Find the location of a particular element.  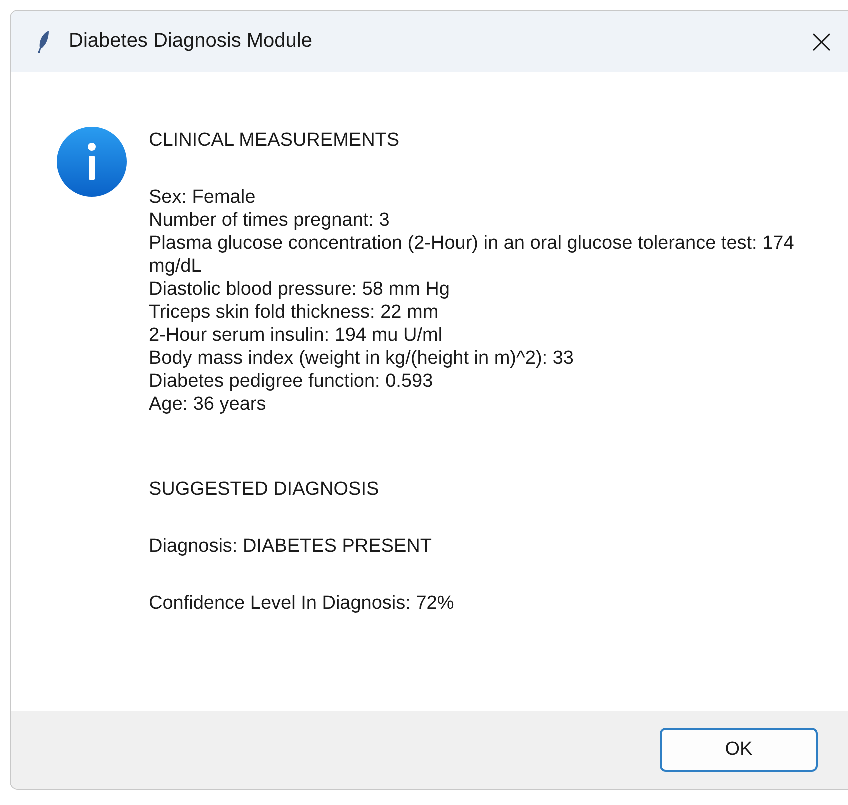

message-text: 2-Hour serum insulin: 194 mu U/ml is located at coordinates (296, 335).